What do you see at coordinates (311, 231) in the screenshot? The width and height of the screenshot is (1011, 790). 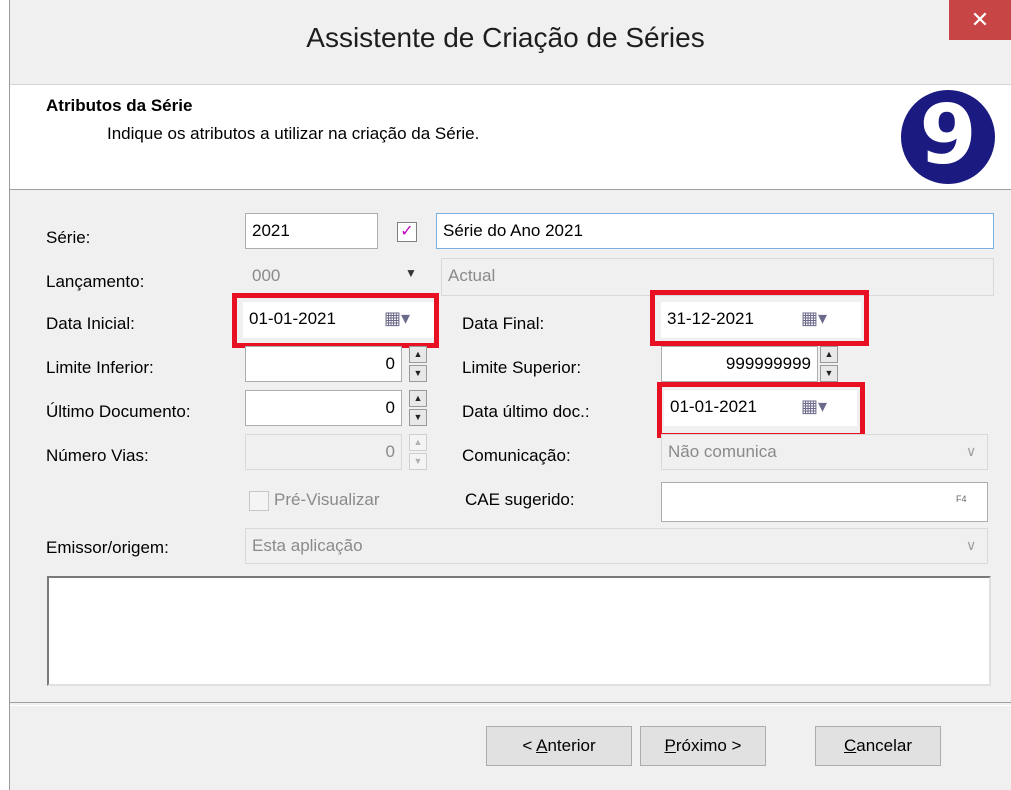 I see `serie-input: 2021` at bounding box center [311, 231].